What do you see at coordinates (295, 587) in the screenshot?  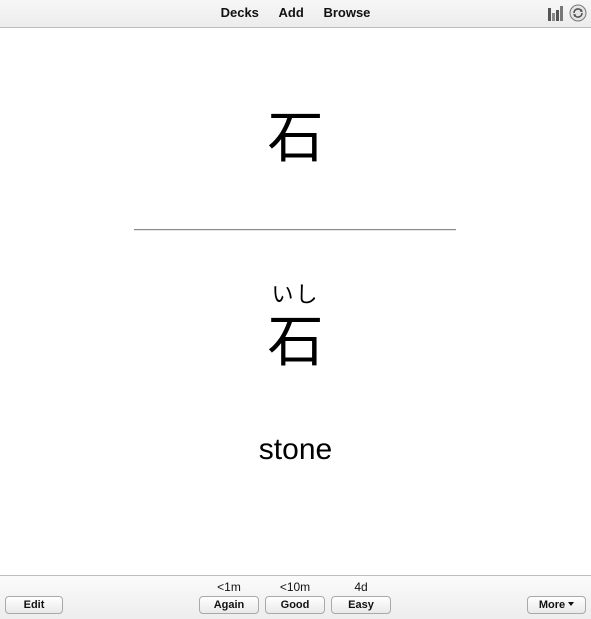 I see `good-interval: <10m` at bounding box center [295, 587].